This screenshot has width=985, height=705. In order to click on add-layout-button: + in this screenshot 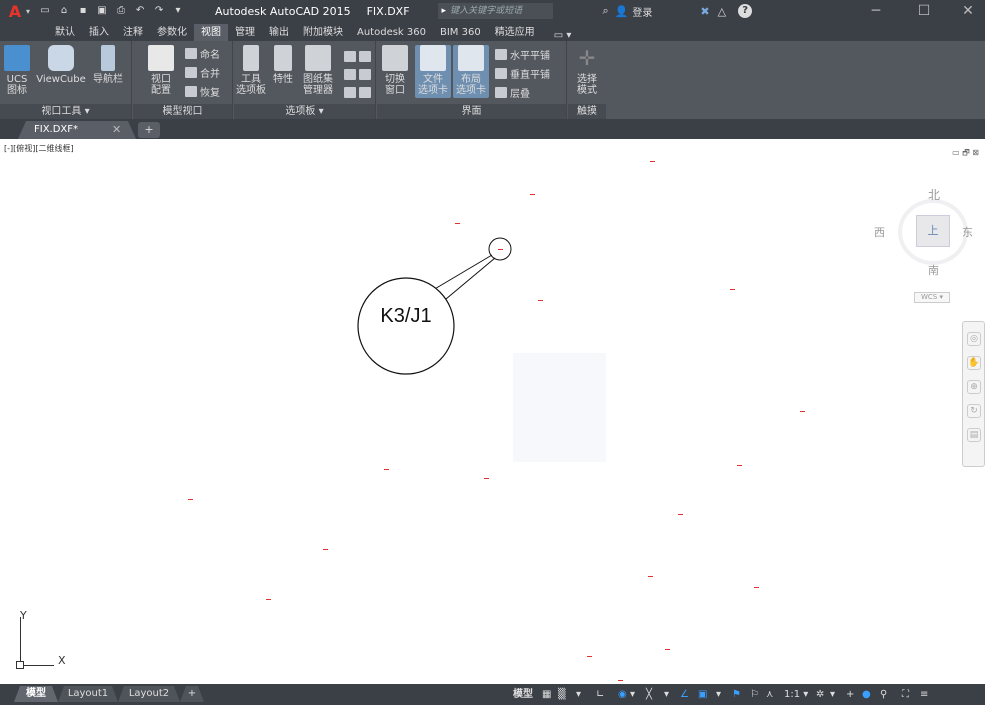, I will do `click(192, 694)`.